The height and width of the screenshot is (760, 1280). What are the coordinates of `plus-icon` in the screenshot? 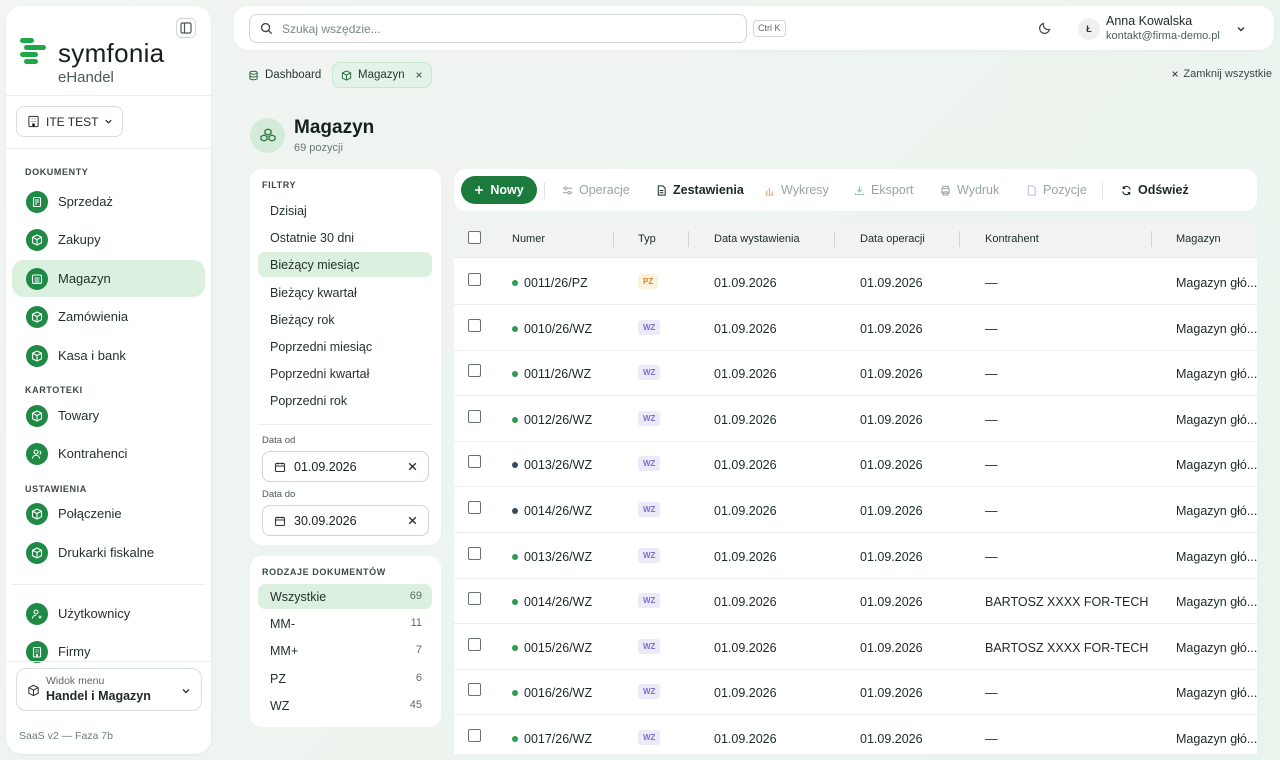 It's located at (479, 190).